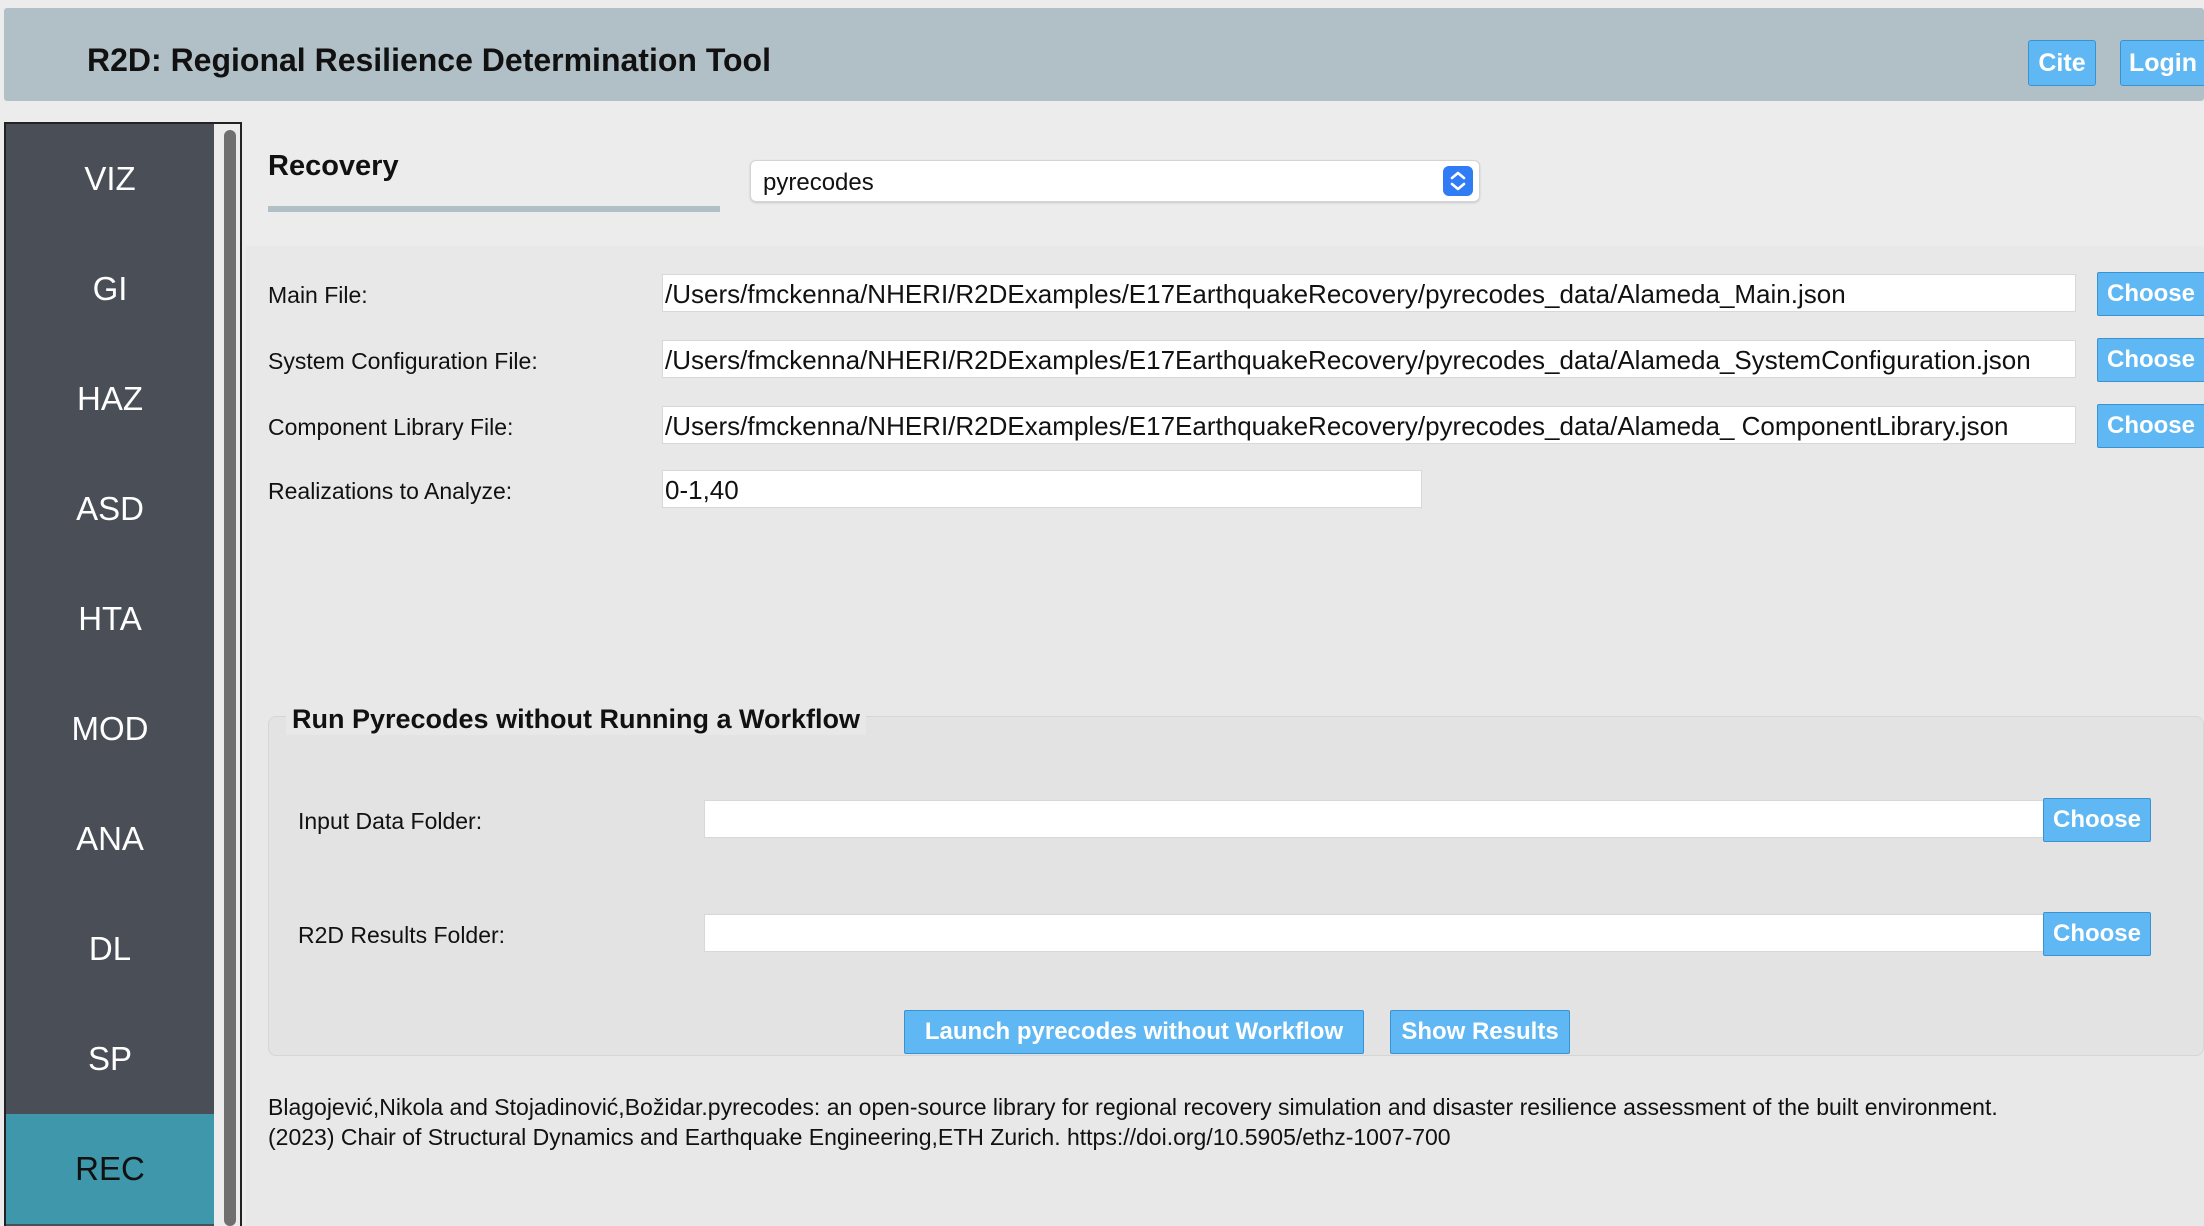 The height and width of the screenshot is (1226, 2204). Describe the element at coordinates (2150, 360) in the screenshot. I see `system-config-choose-button: Choose` at that location.